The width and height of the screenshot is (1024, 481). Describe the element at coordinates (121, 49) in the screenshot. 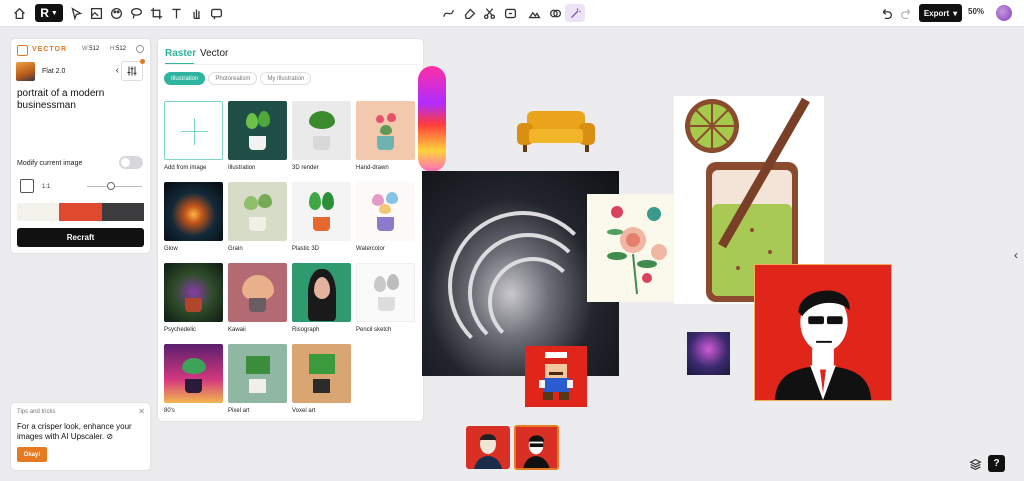

I see `height-value: 512` at that location.